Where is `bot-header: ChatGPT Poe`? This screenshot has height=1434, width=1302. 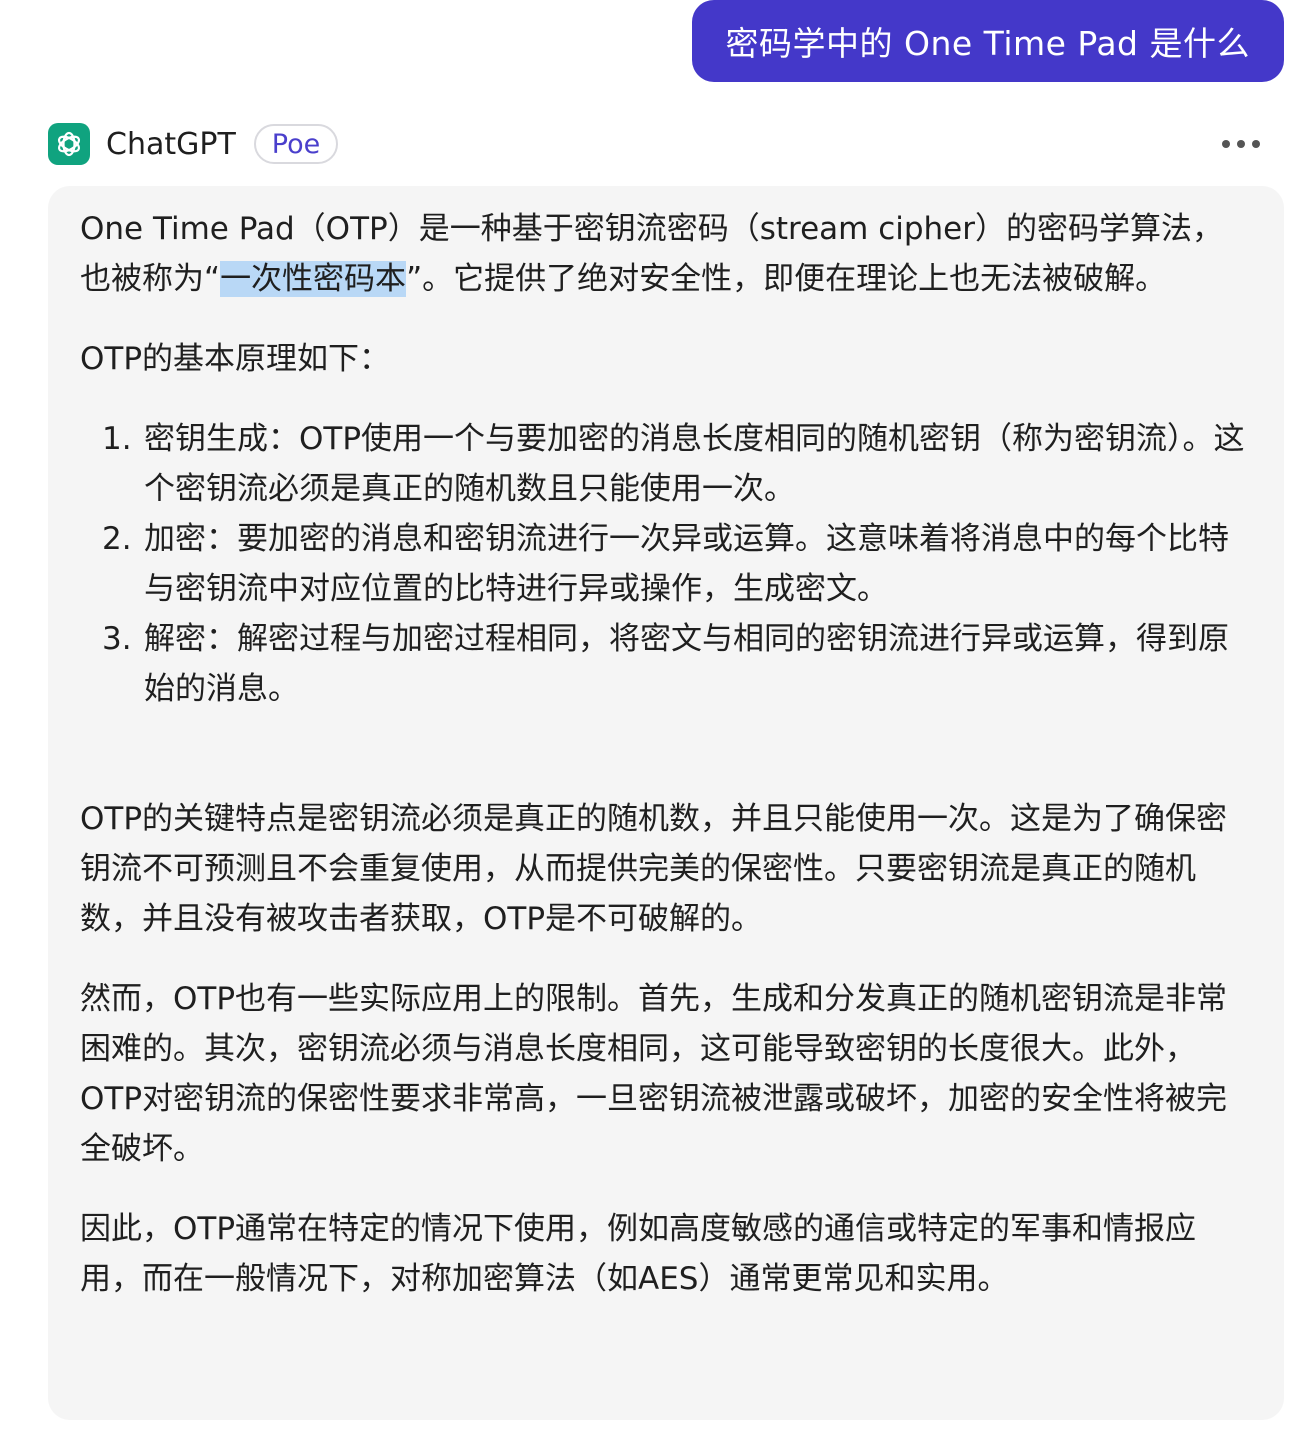
bot-header: ChatGPT Poe is located at coordinates (655, 144).